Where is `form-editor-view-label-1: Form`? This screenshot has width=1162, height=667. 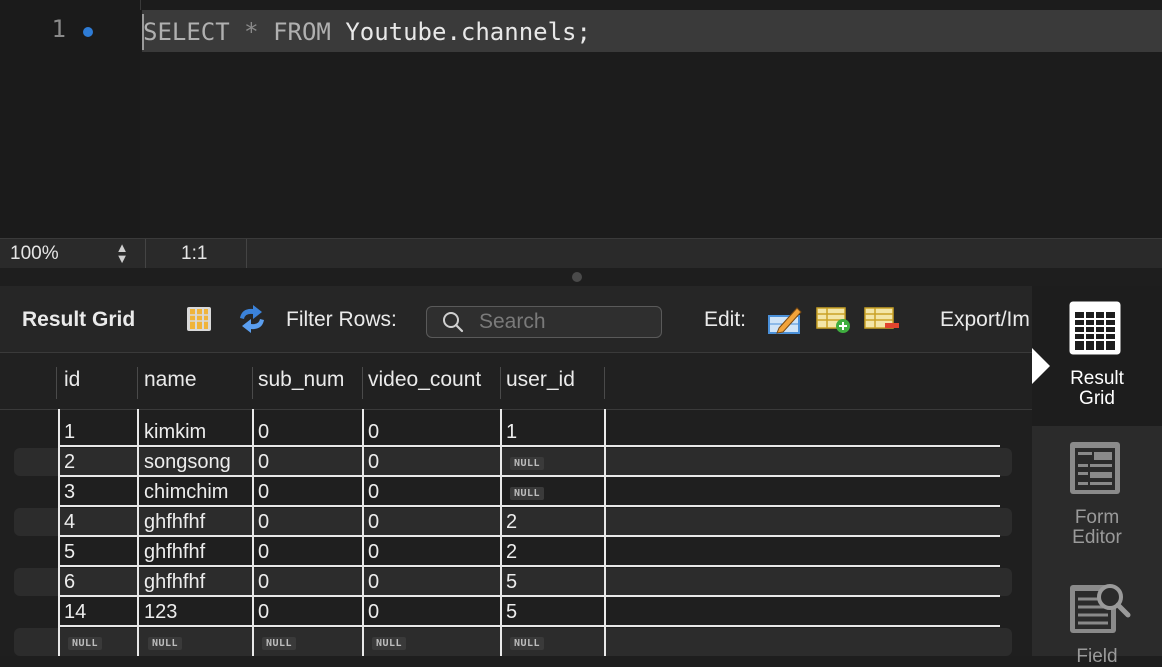
form-editor-view-label-1: Form is located at coordinates (1097, 517).